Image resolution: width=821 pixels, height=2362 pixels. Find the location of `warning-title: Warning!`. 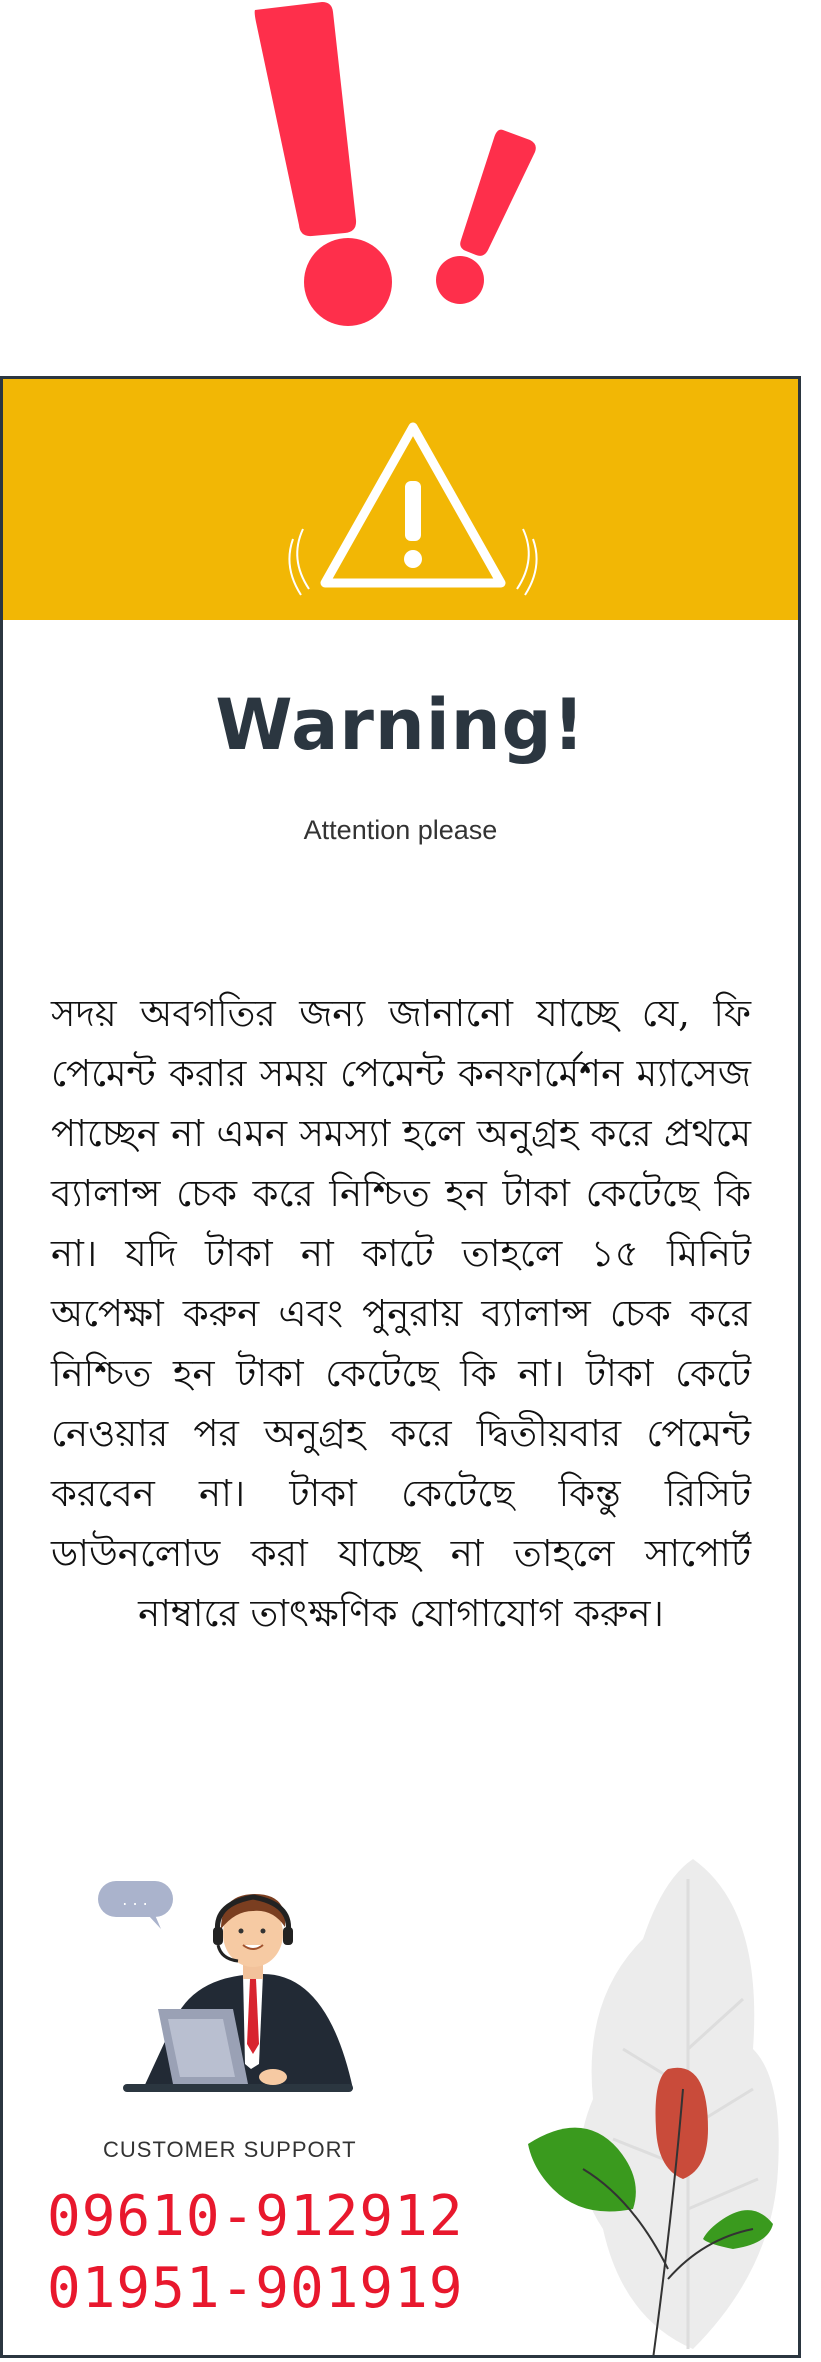

warning-title: Warning! is located at coordinates (400, 725).